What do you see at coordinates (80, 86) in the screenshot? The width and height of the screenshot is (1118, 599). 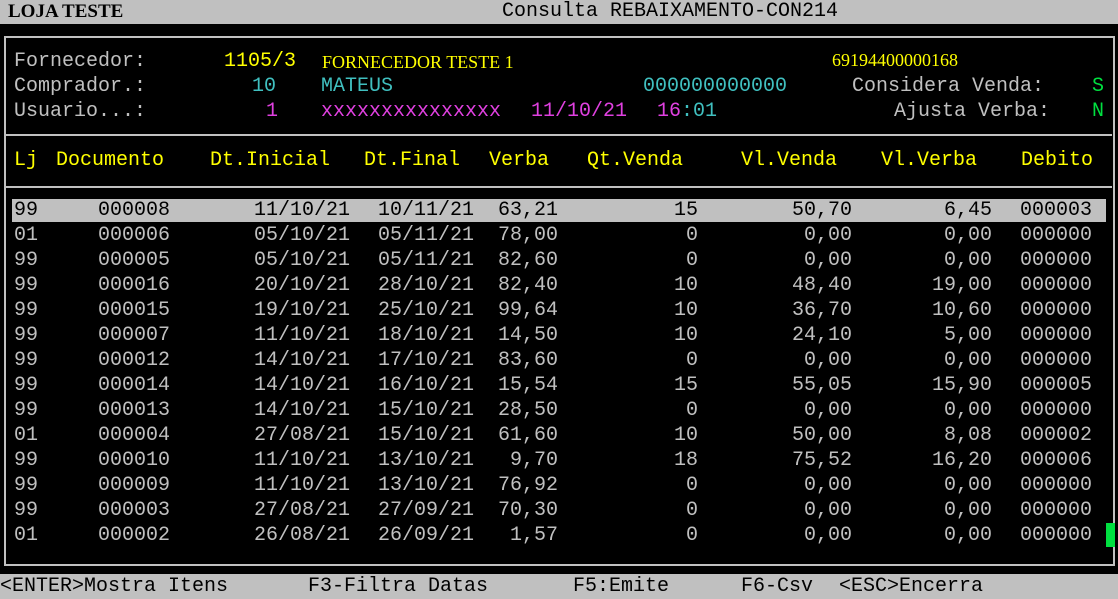 I see `comprador-label: Comprador.:` at bounding box center [80, 86].